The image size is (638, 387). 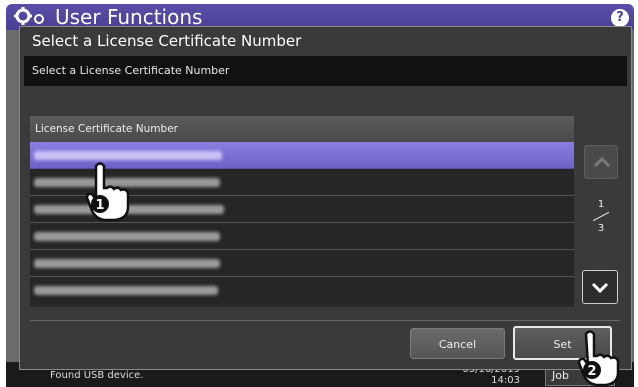 What do you see at coordinates (505, 380) in the screenshot?
I see `status-time: 14:03` at bounding box center [505, 380].